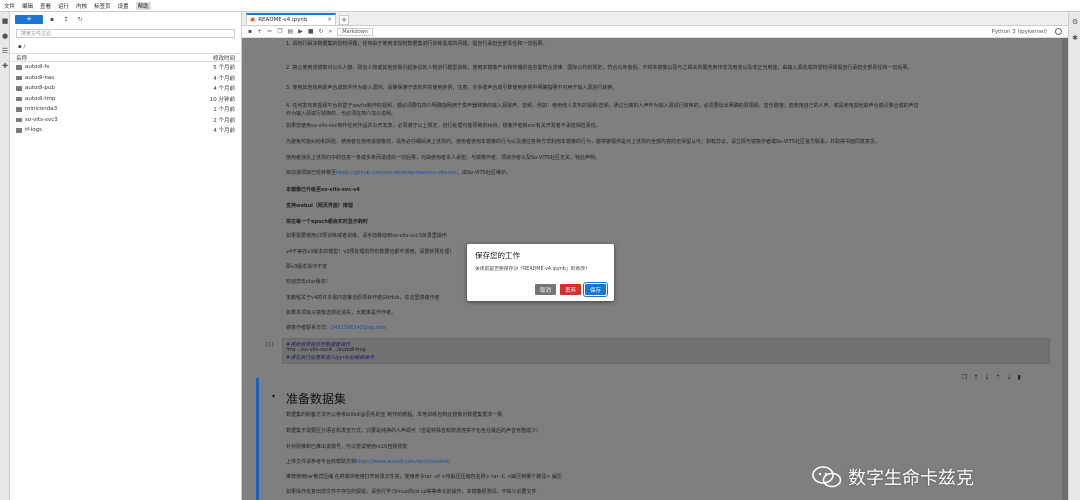 The width and height of the screenshot is (1080, 500). Describe the element at coordinates (321, 462) in the screenshot. I see `text-span: 上传文件请参考平台的帮助文档` at that location.